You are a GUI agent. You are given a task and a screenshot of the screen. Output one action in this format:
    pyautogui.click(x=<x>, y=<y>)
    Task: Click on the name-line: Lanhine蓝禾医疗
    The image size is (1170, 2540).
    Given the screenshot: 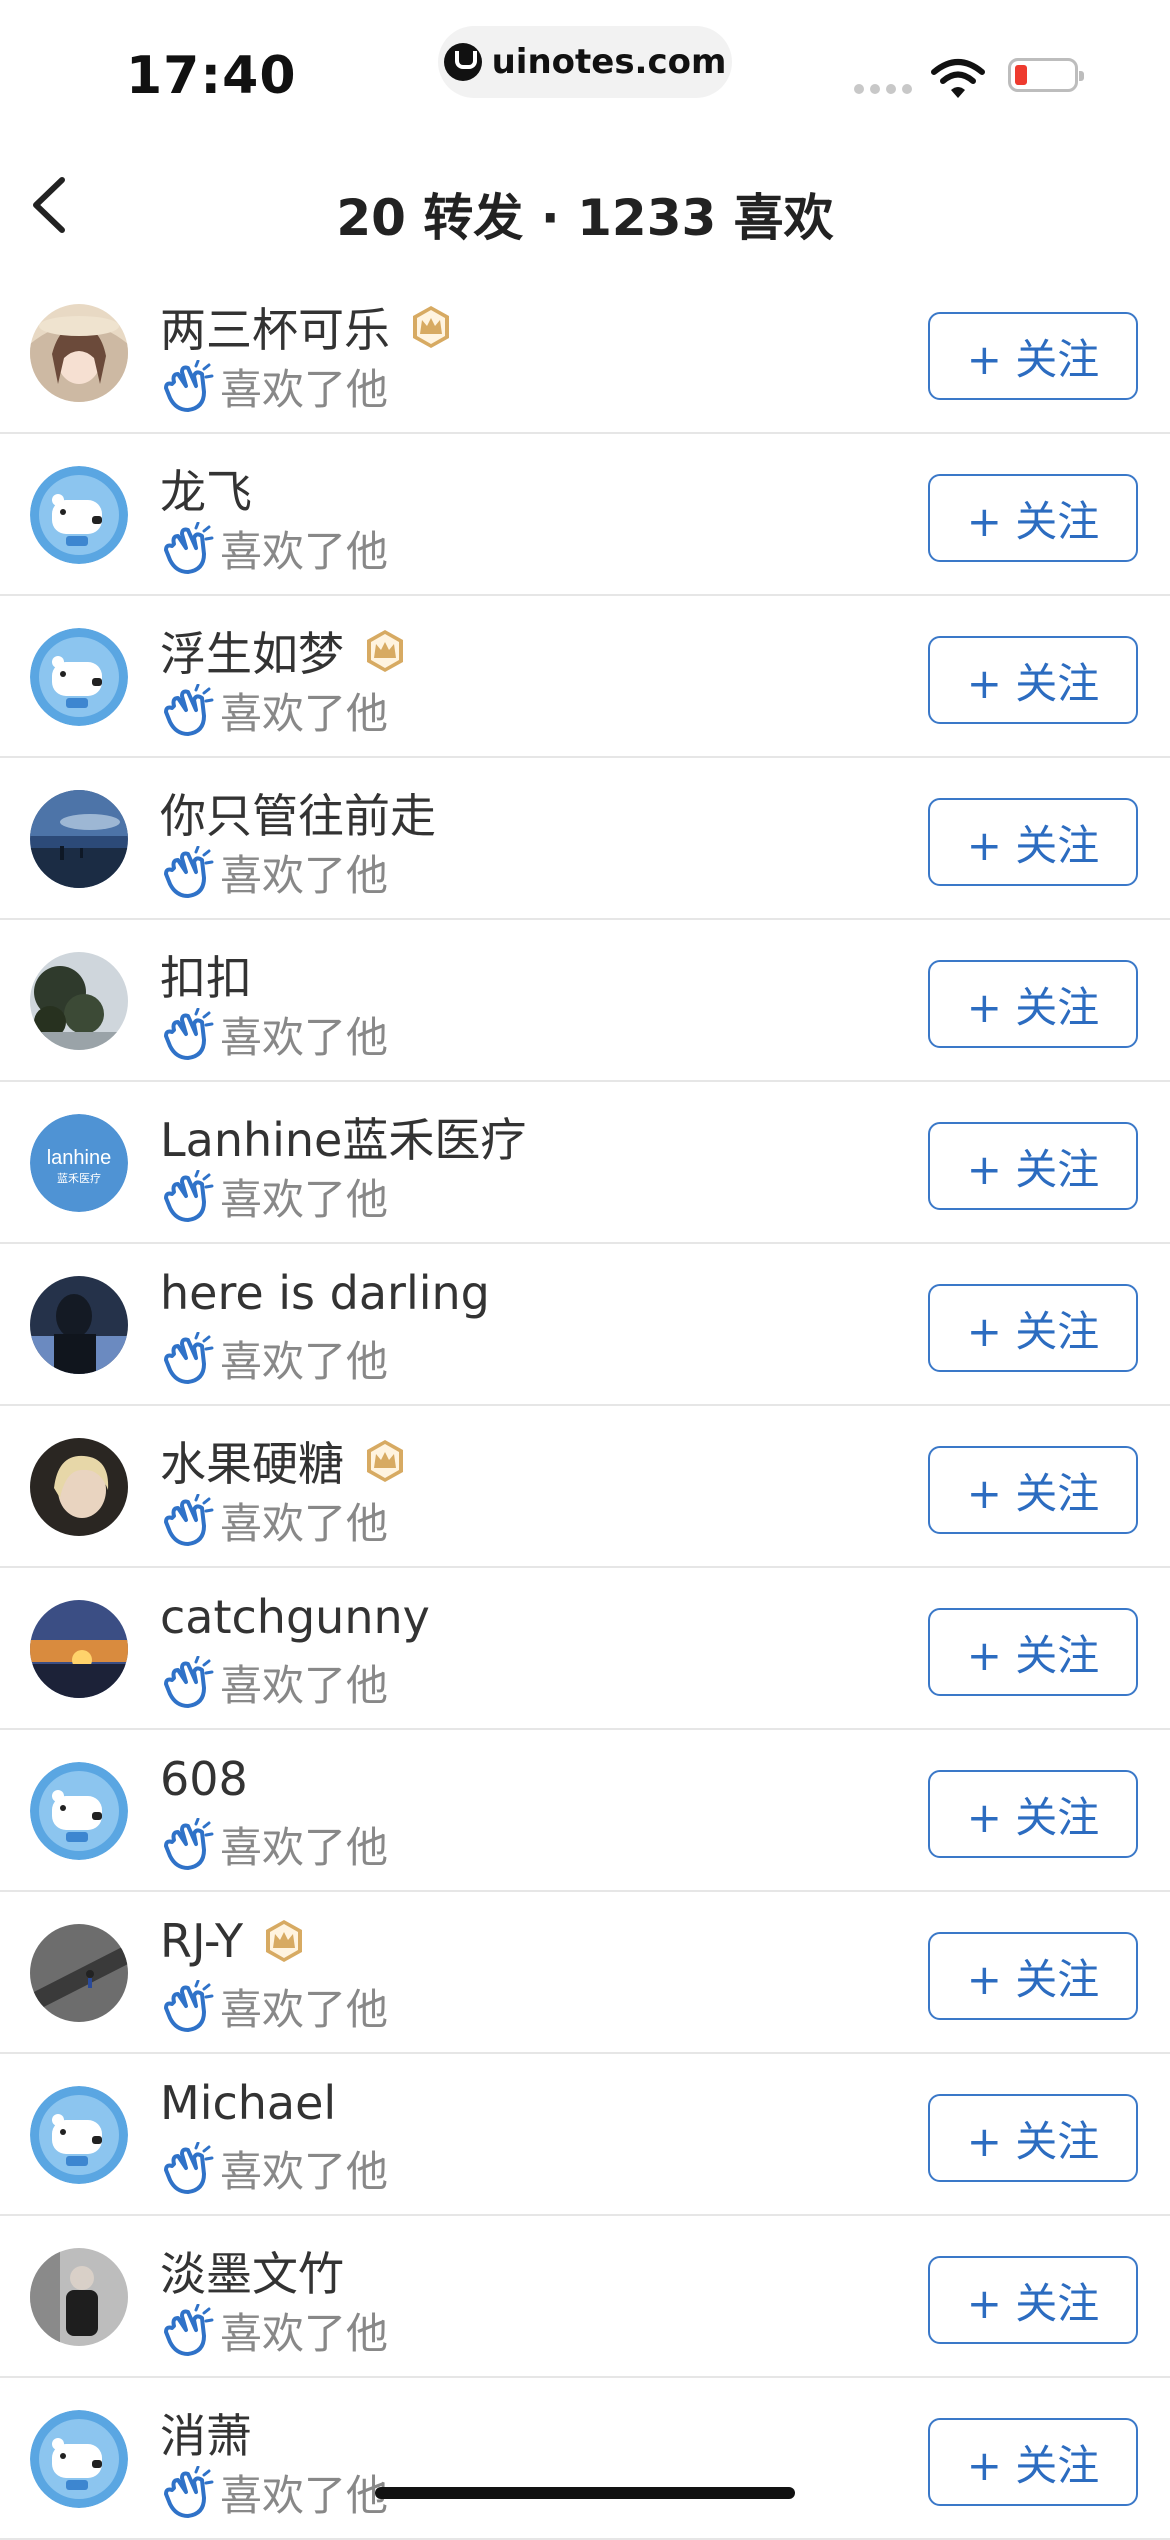 What is the action you would take?
    pyautogui.click(x=343, y=1137)
    